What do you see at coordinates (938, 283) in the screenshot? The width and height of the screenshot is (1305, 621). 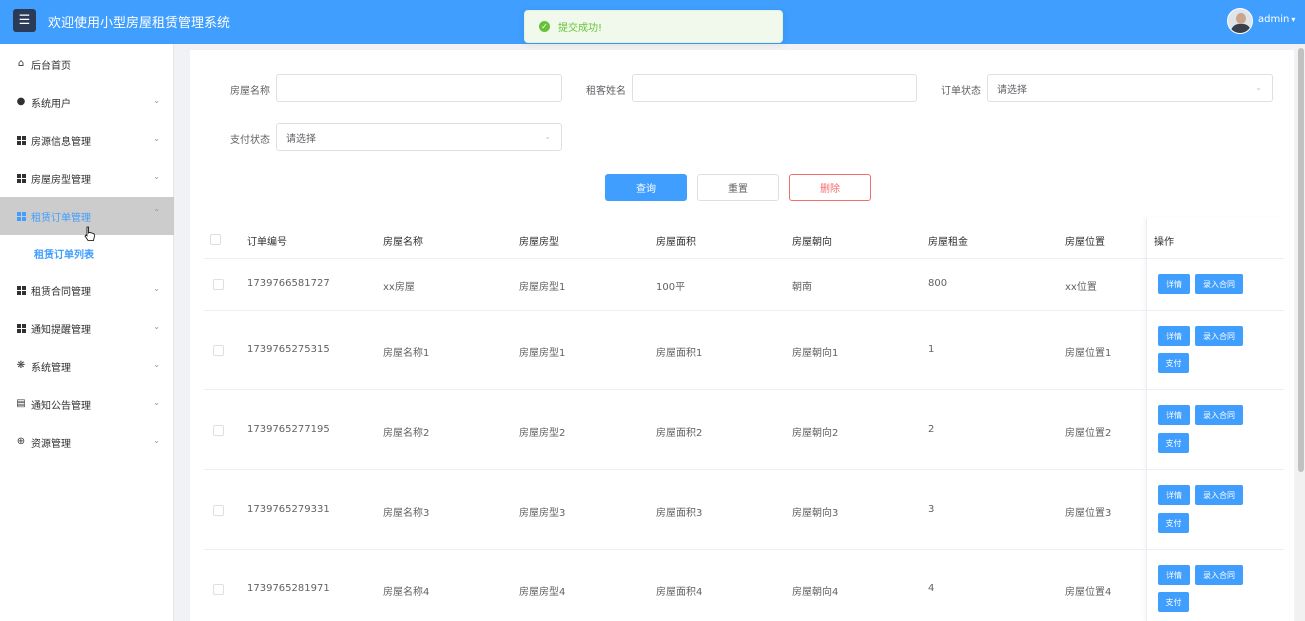 I see `cell-house-rent: 800` at bounding box center [938, 283].